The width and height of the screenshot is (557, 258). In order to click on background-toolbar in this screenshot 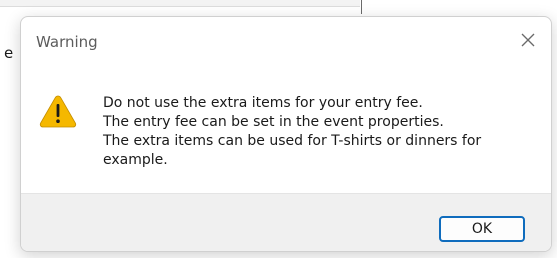, I will do `click(180, 3)`.